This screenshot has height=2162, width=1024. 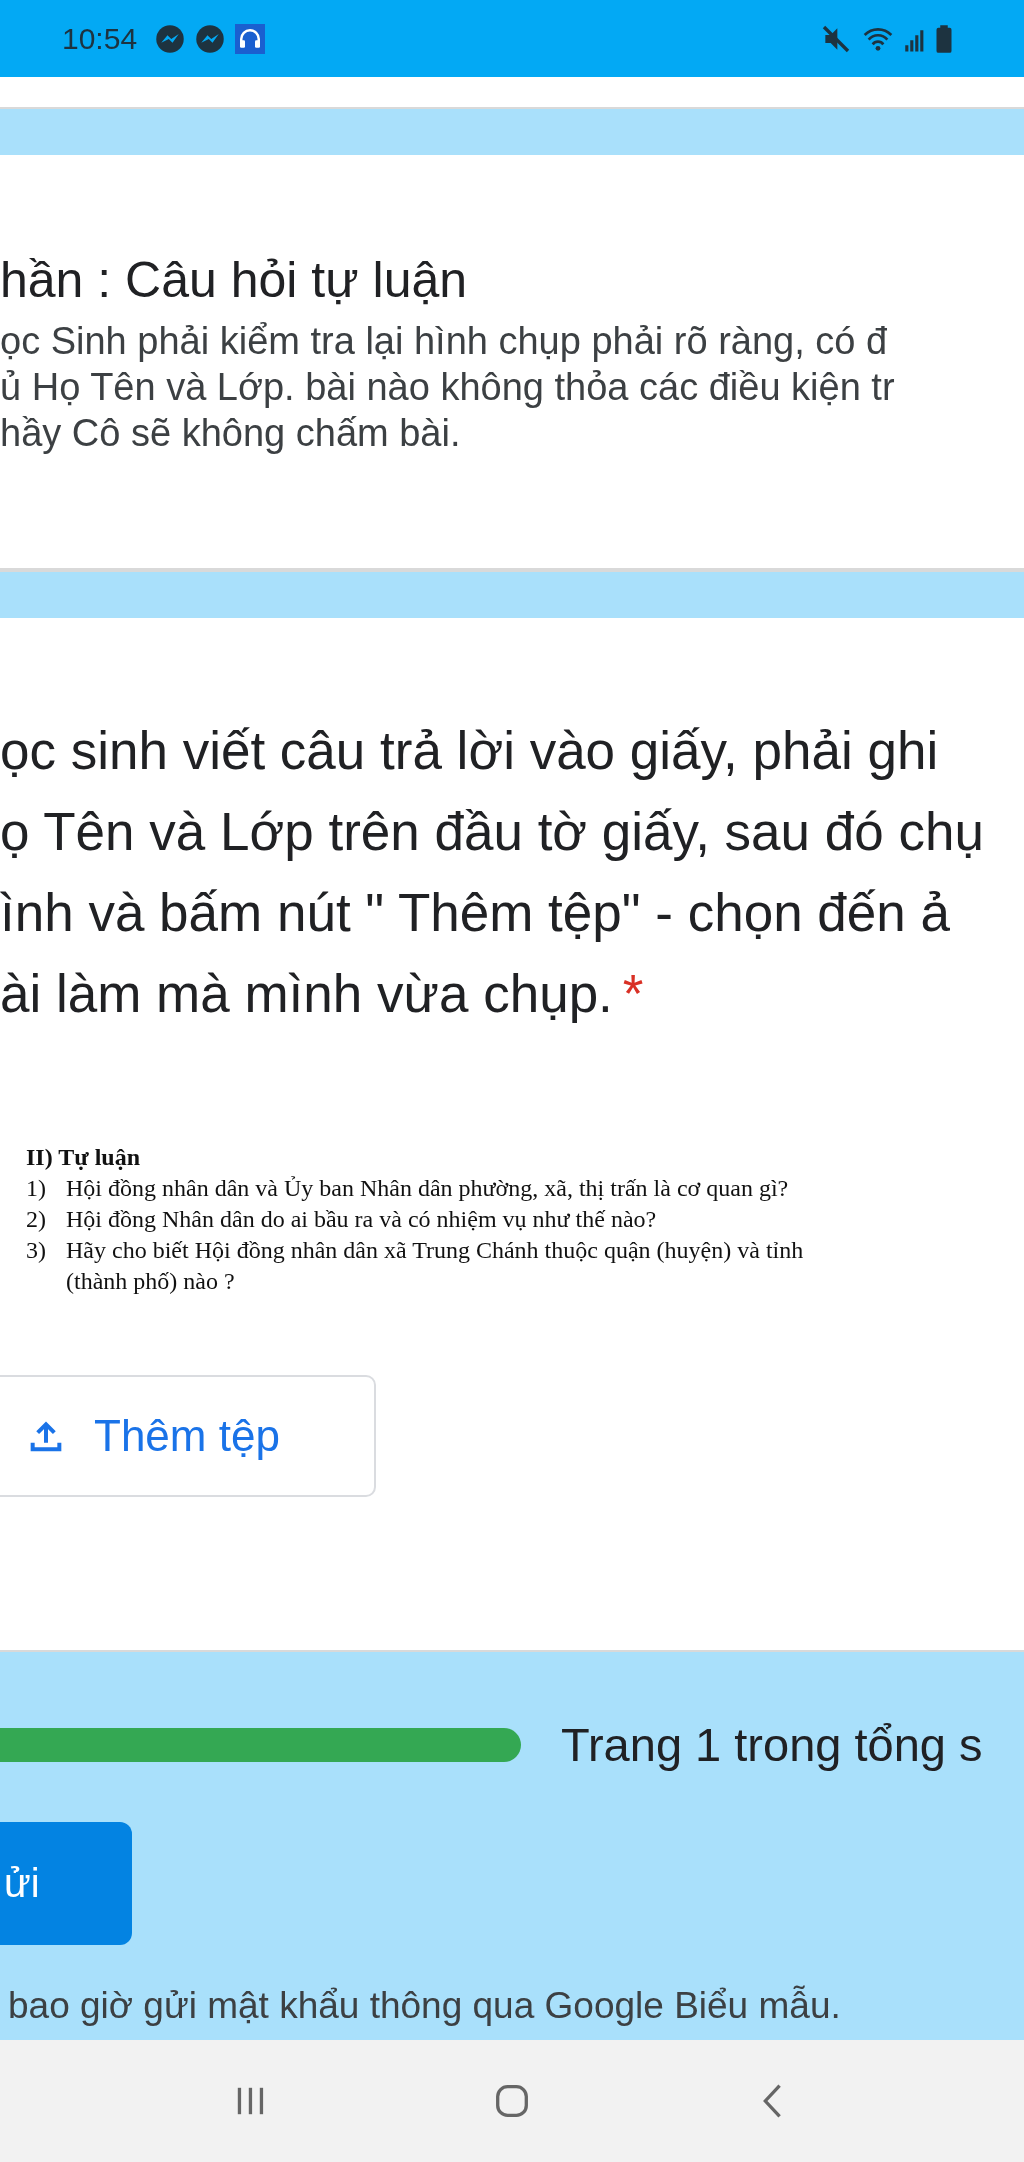 I want to click on image-item-text: Hội đồng Nhân dân do ai bầu ra và có nhiệm vụ như thế nào?, so click(x=361, y=1219).